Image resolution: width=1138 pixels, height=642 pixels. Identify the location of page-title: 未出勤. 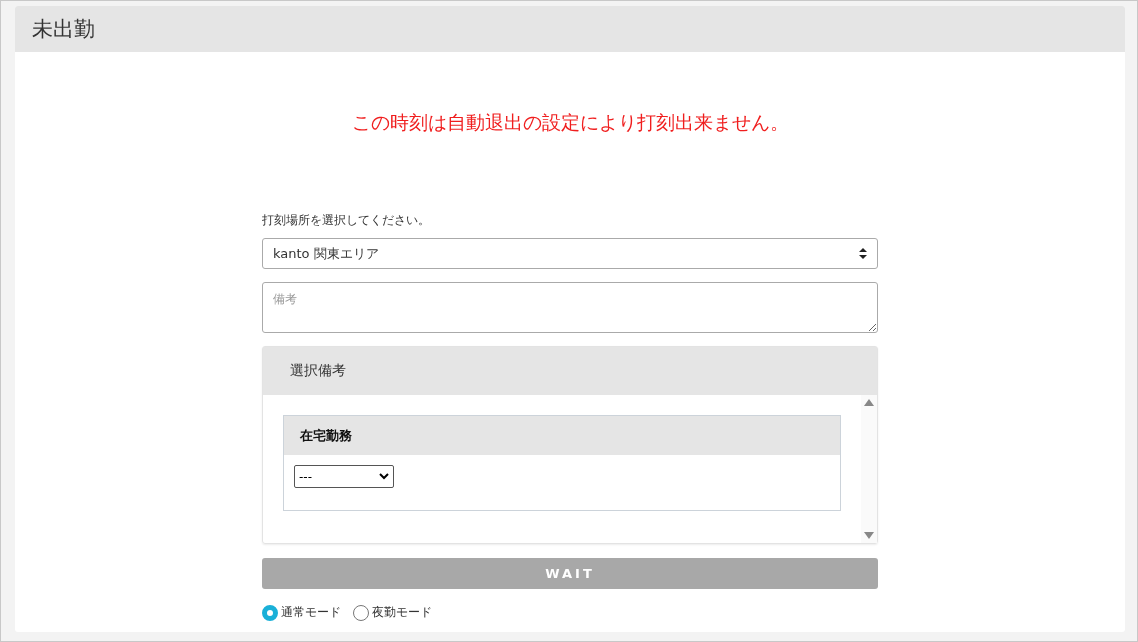
(63, 29).